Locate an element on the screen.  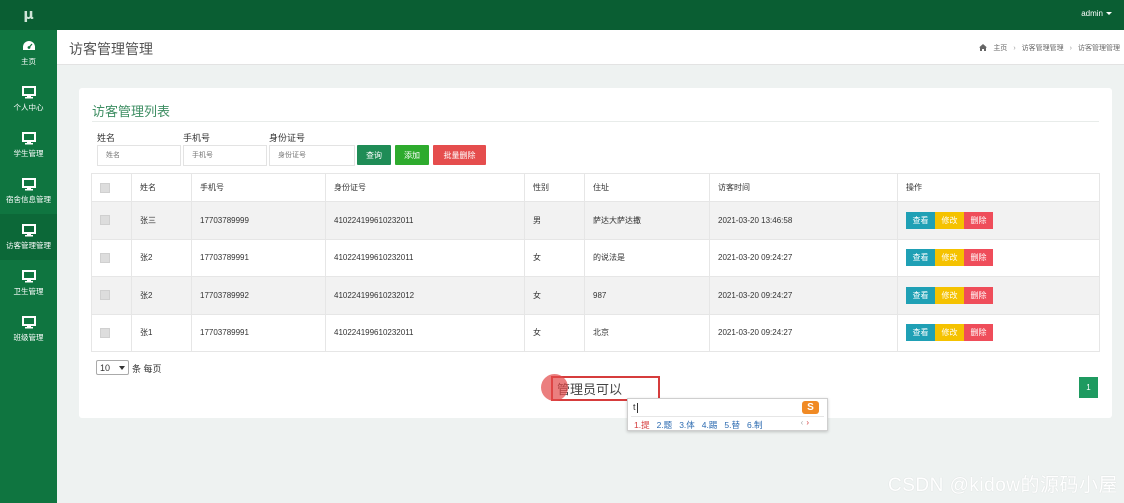
ime-candidate-panel: t S 1.提 2.题 3.体 4.踢 5.替 6.制 ‹› is located at coordinates (727, 414).